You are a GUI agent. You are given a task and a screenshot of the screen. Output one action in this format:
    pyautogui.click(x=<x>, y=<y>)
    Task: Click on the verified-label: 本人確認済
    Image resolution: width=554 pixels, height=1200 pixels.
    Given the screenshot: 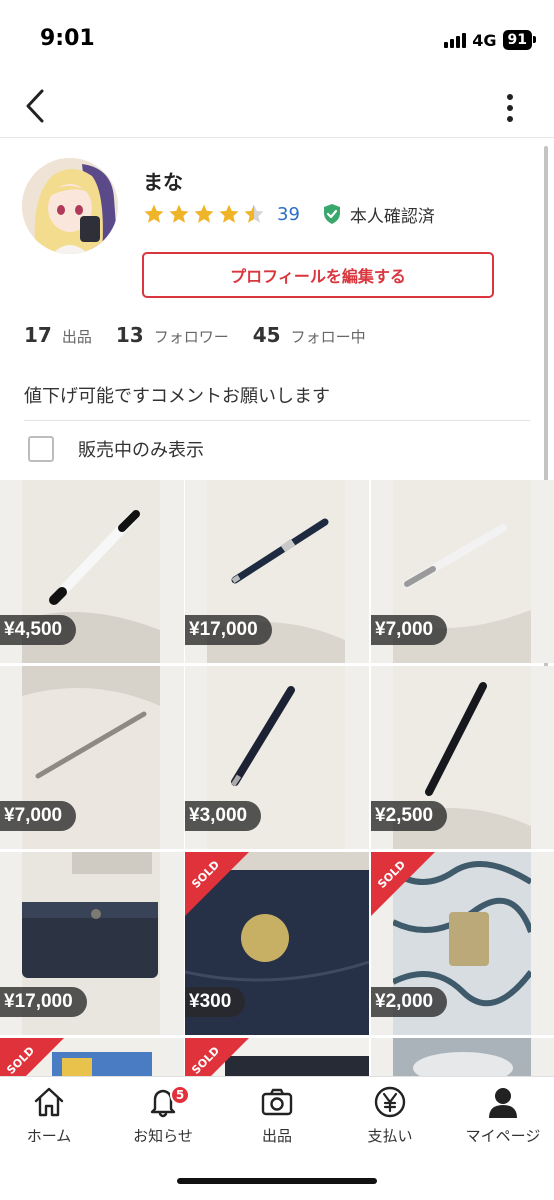 What is the action you would take?
    pyautogui.click(x=392, y=216)
    